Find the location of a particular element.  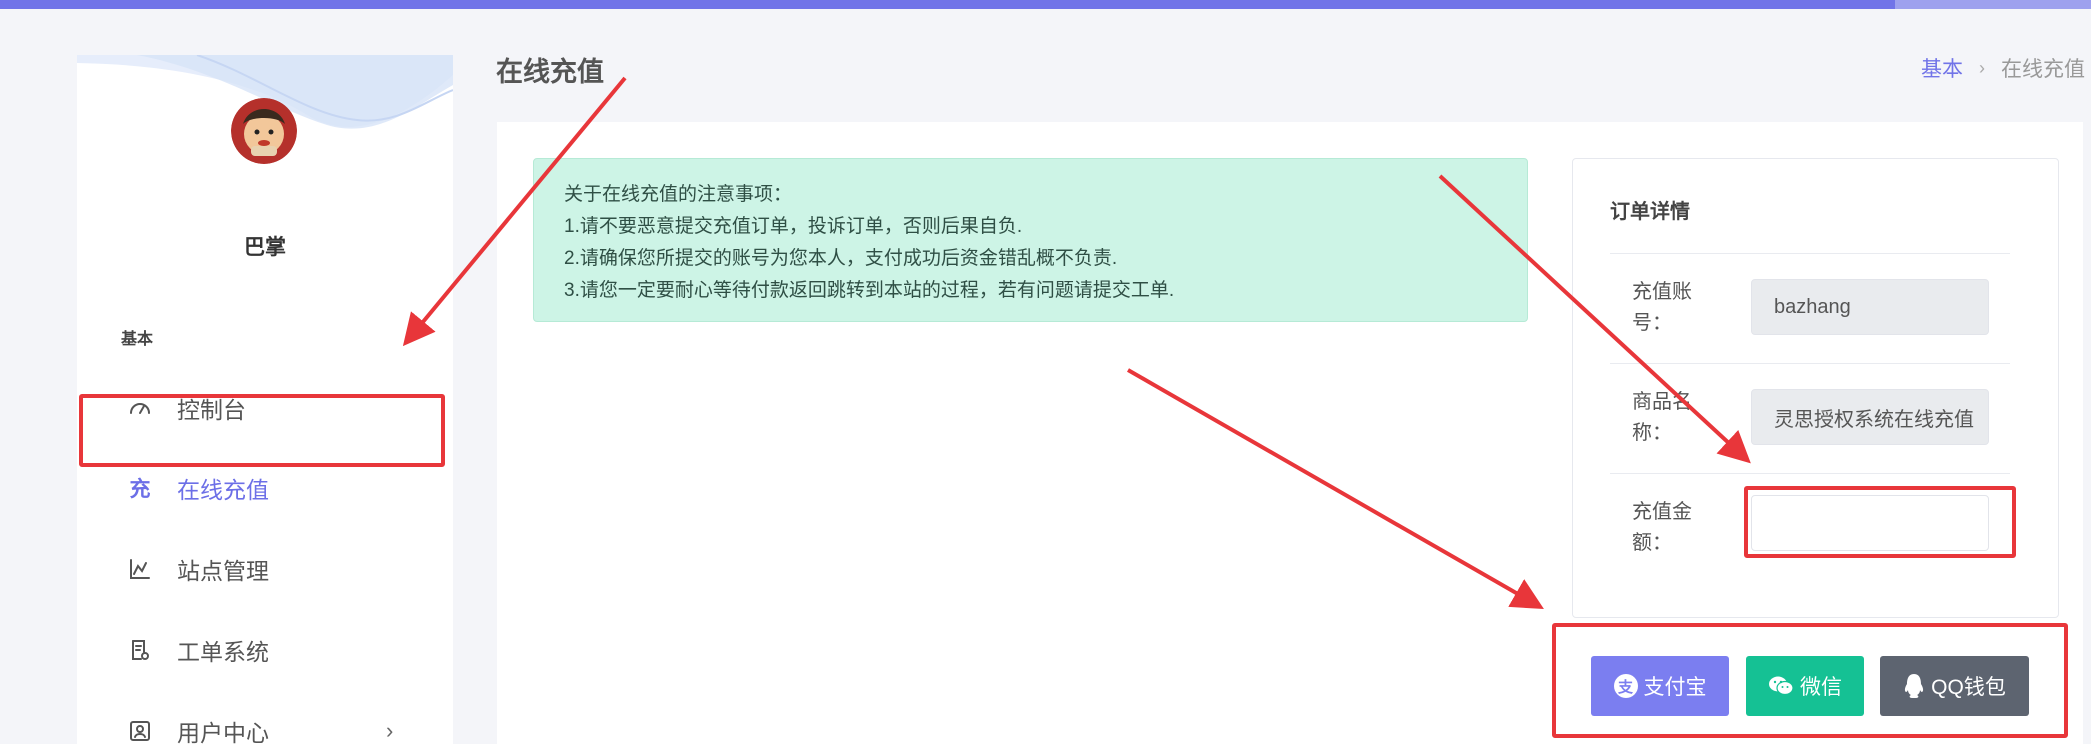

recharge-icon: 充 is located at coordinates (140, 489).